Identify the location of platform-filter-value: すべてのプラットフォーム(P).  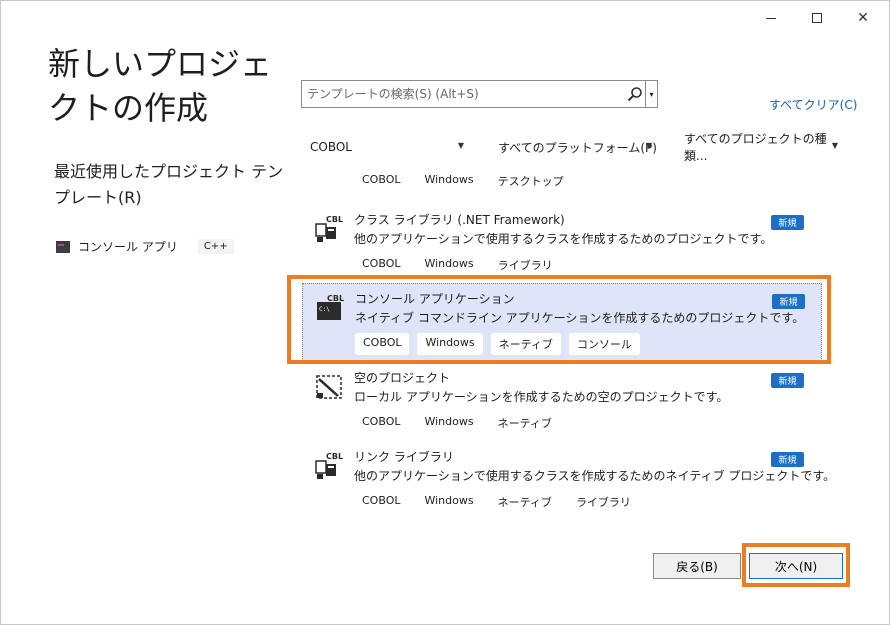
(577, 147).